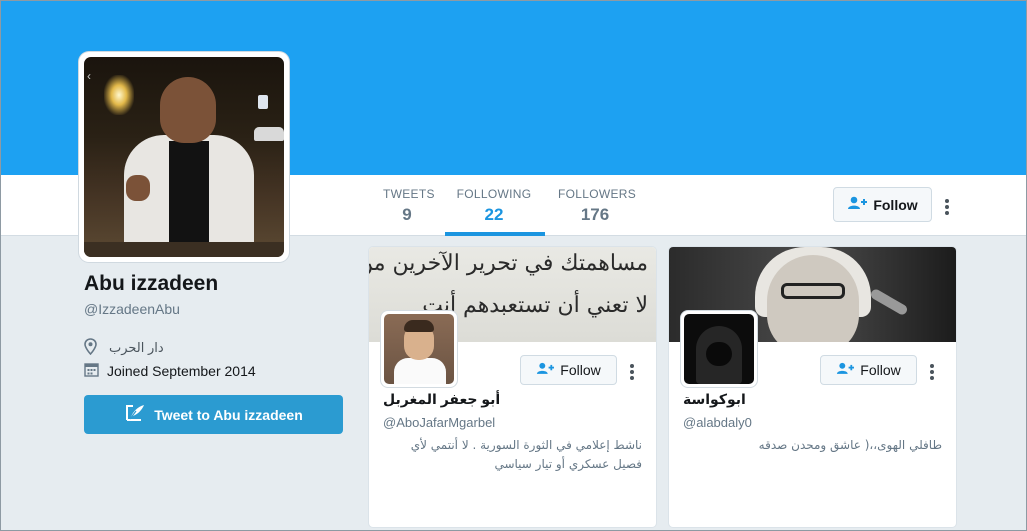 The image size is (1027, 531). I want to click on tweet-to-button-label: Tweet to Abu izzadeen, so click(228, 414).